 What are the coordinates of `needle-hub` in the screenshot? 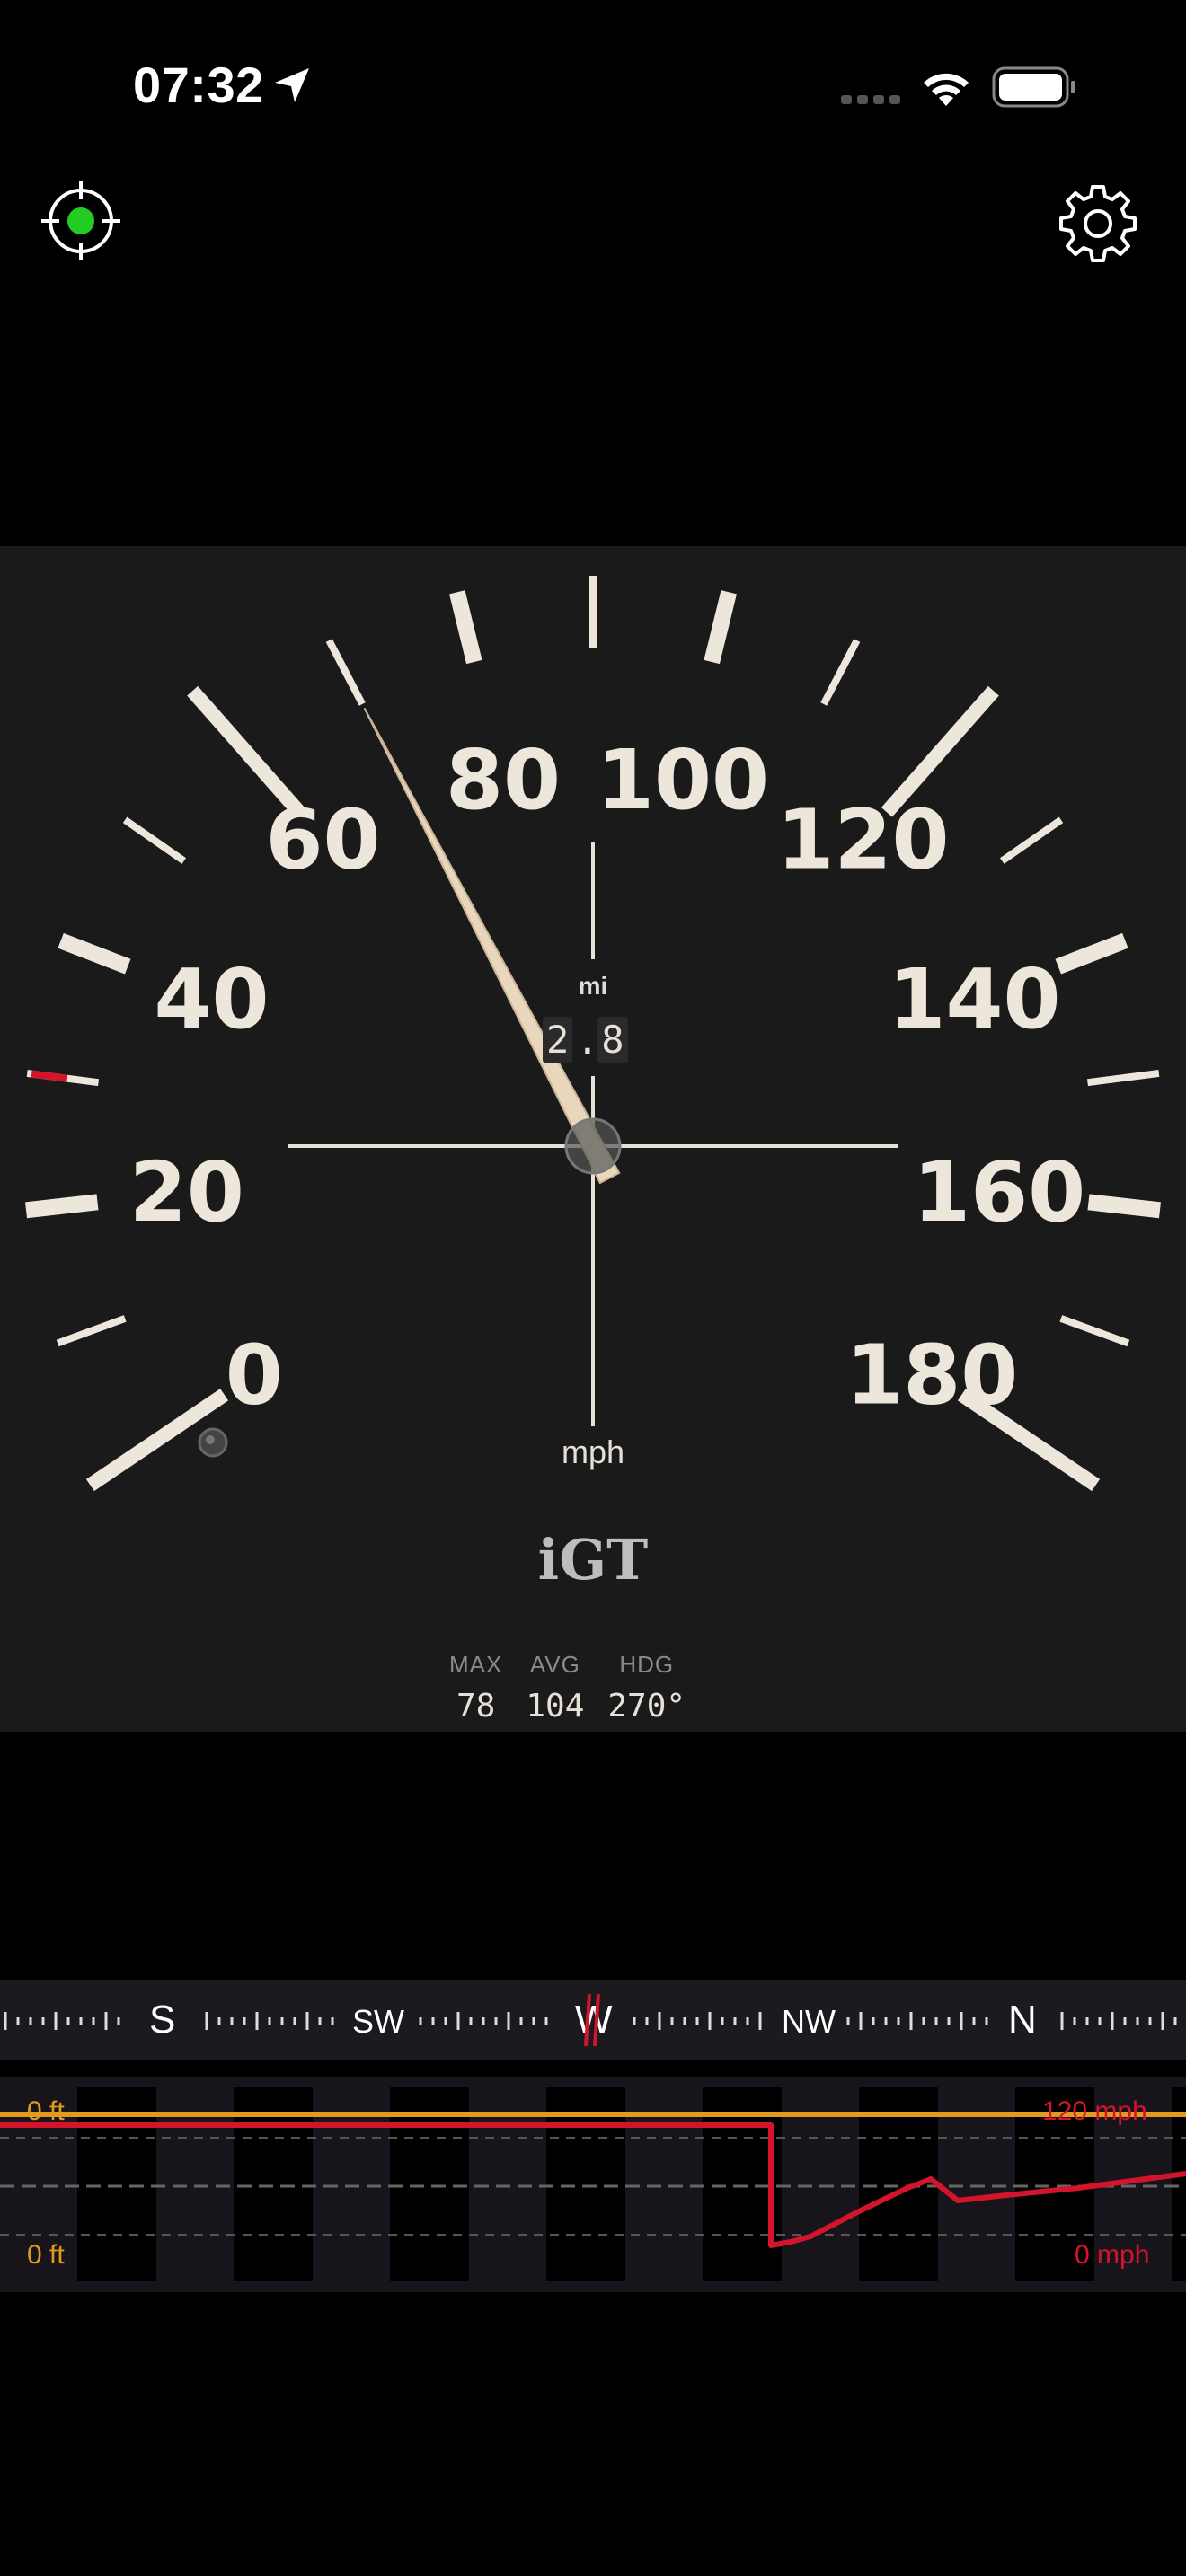 It's located at (593, 1146).